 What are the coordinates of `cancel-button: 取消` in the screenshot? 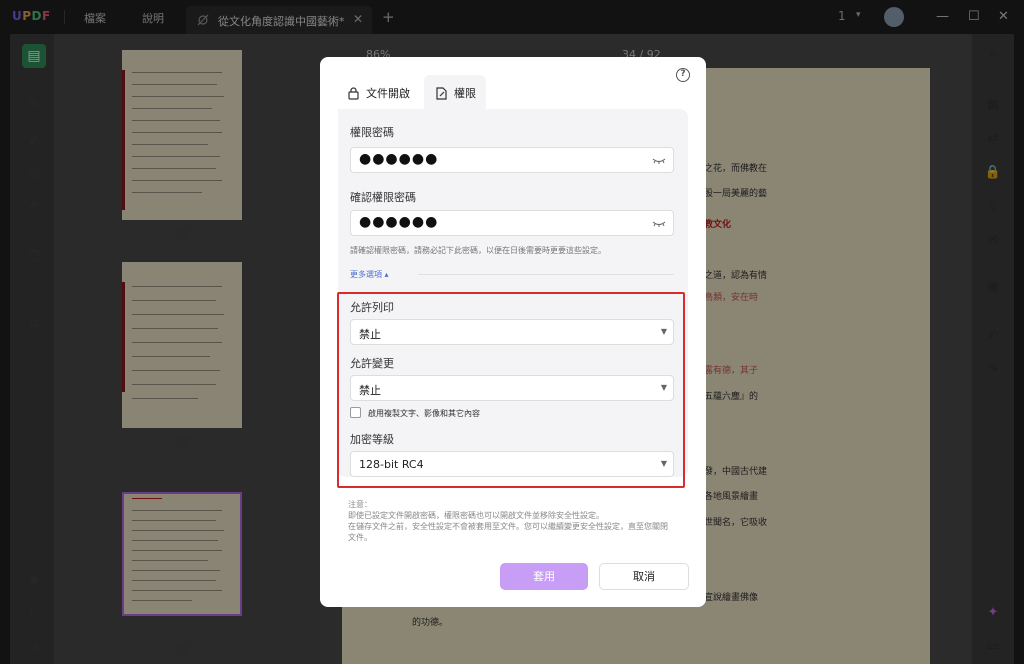 It's located at (644, 576).